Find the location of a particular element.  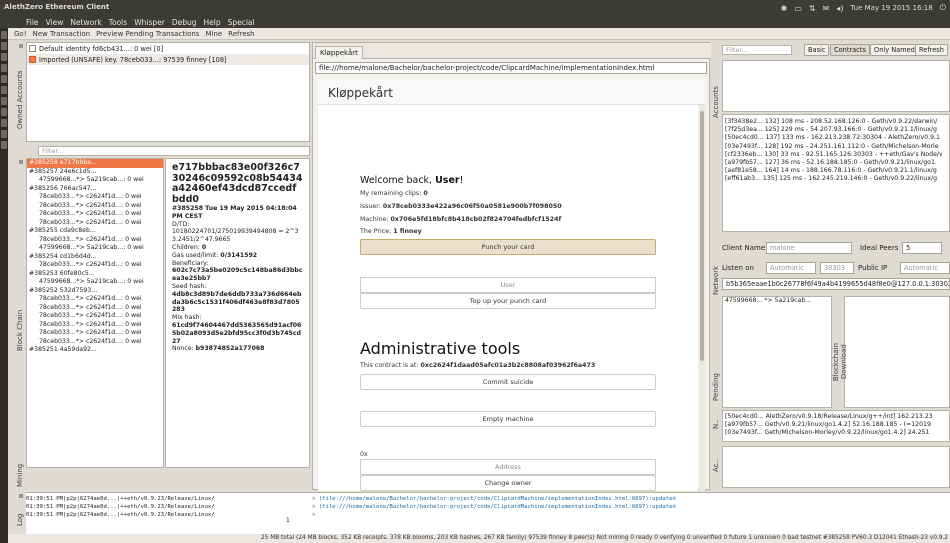

public-ip-input: Automatic is located at coordinates (925, 268).